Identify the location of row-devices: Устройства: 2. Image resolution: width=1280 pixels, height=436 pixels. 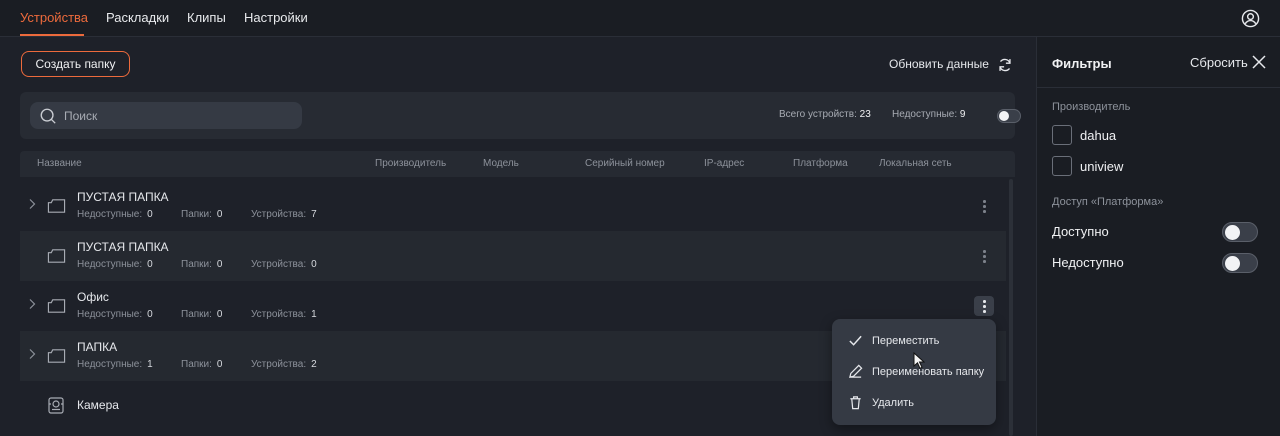
(284, 364).